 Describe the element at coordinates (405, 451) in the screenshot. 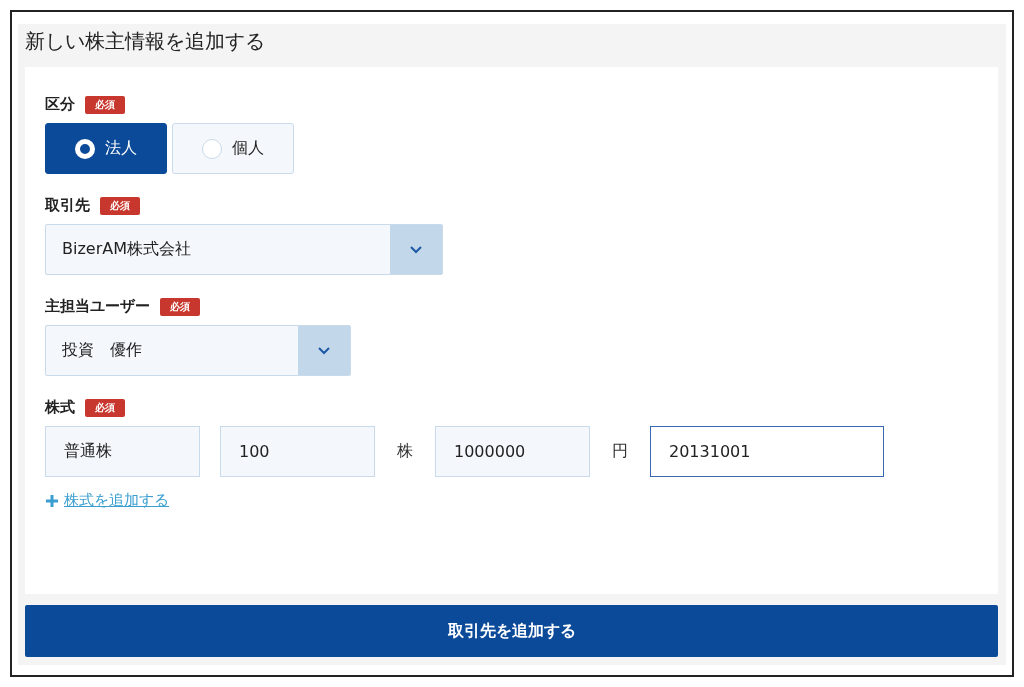

I see `unit-label: 株` at that location.